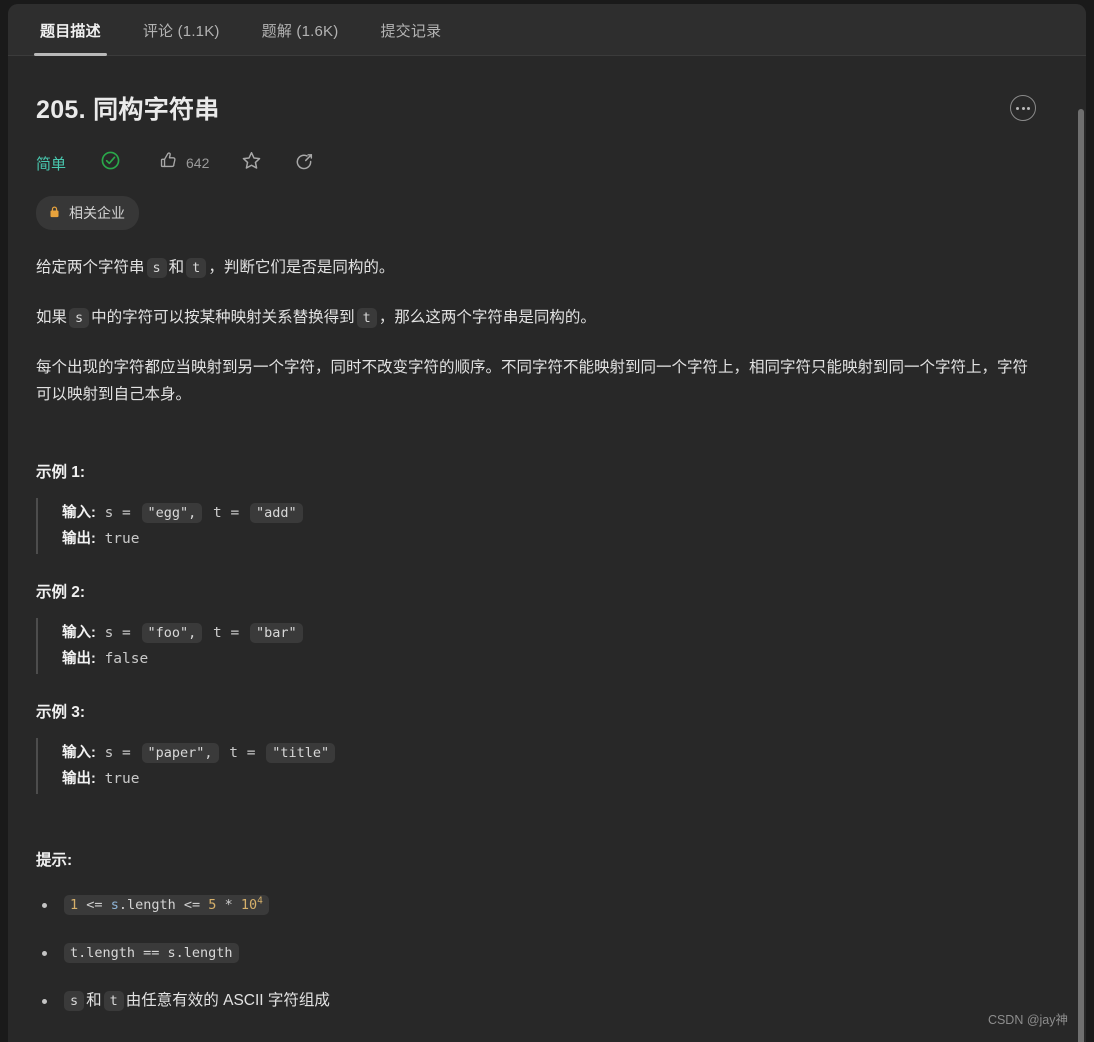  What do you see at coordinates (1023, 108) in the screenshot?
I see `more-options-icon` at bounding box center [1023, 108].